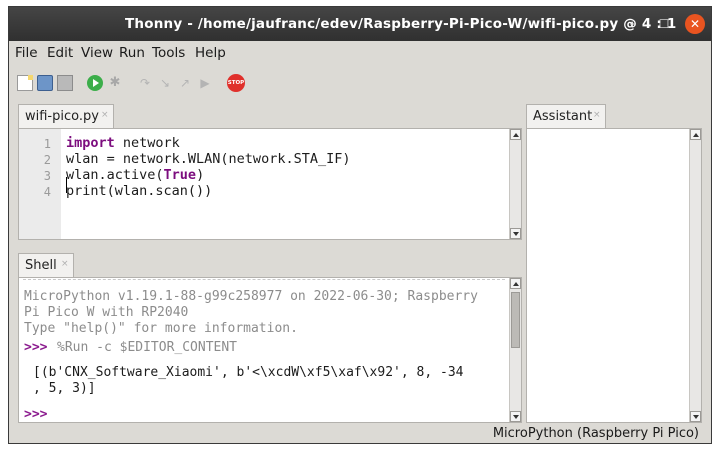  I want to click on tab-assistant: Assistant ×, so click(566, 116).